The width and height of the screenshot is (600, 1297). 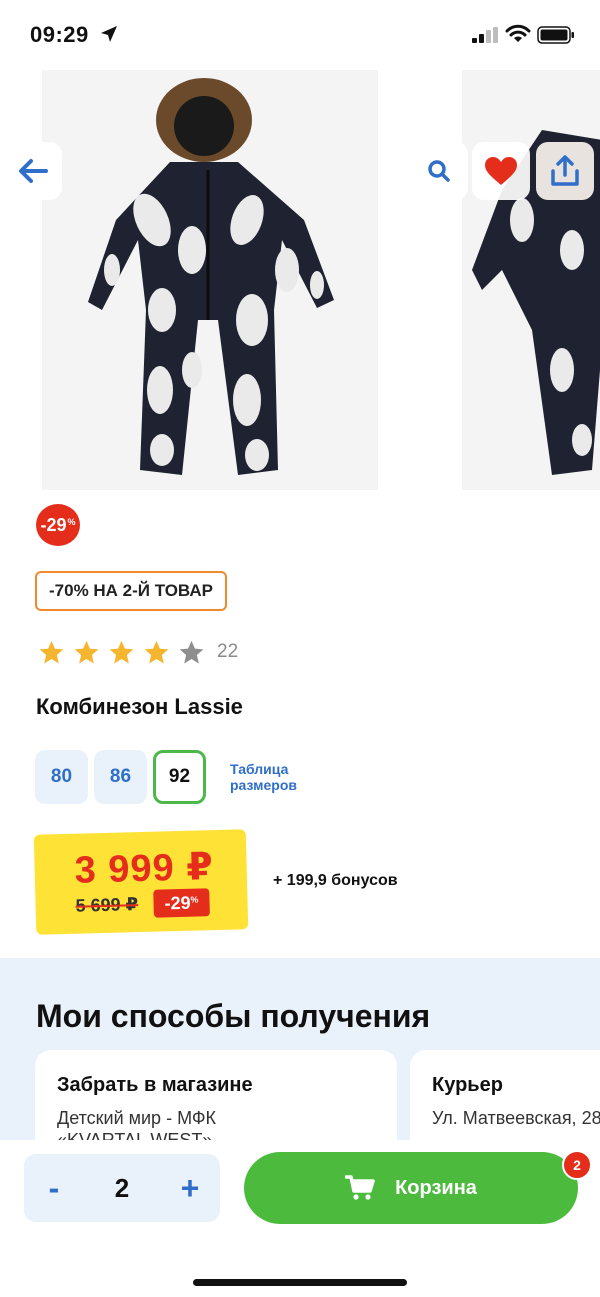 I want to click on courier-card-title: Курьер, so click(x=467, y=1085).